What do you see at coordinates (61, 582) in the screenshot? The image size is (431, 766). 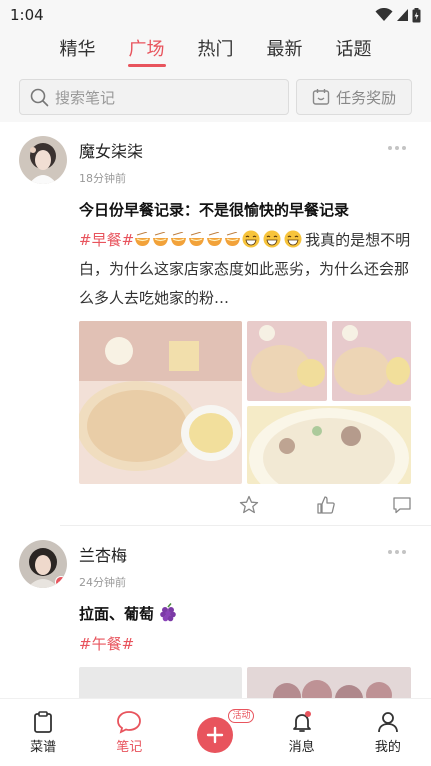 I see `verified-badge-icon` at bounding box center [61, 582].